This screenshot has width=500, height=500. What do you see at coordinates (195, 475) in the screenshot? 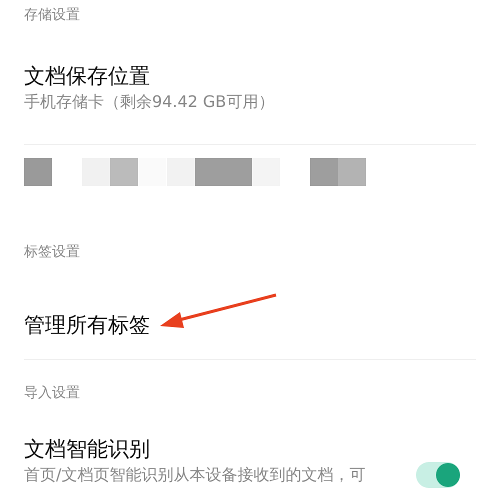
I see `item-subtitle: 首页/文档页智能识别从本设备接收到的文档，可` at bounding box center [195, 475].